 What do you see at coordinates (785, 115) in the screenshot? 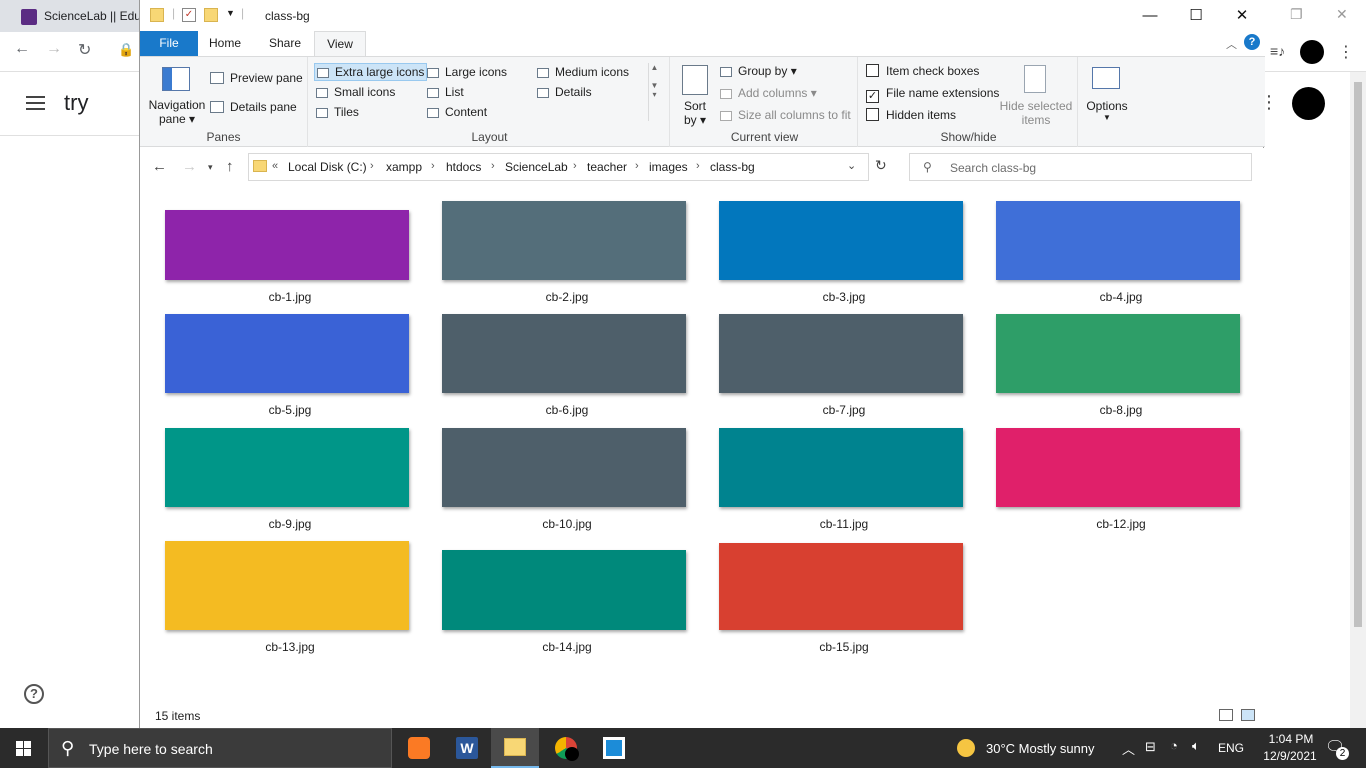
I see `size-columns-button: Size all columns to fit` at bounding box center [785, 115].